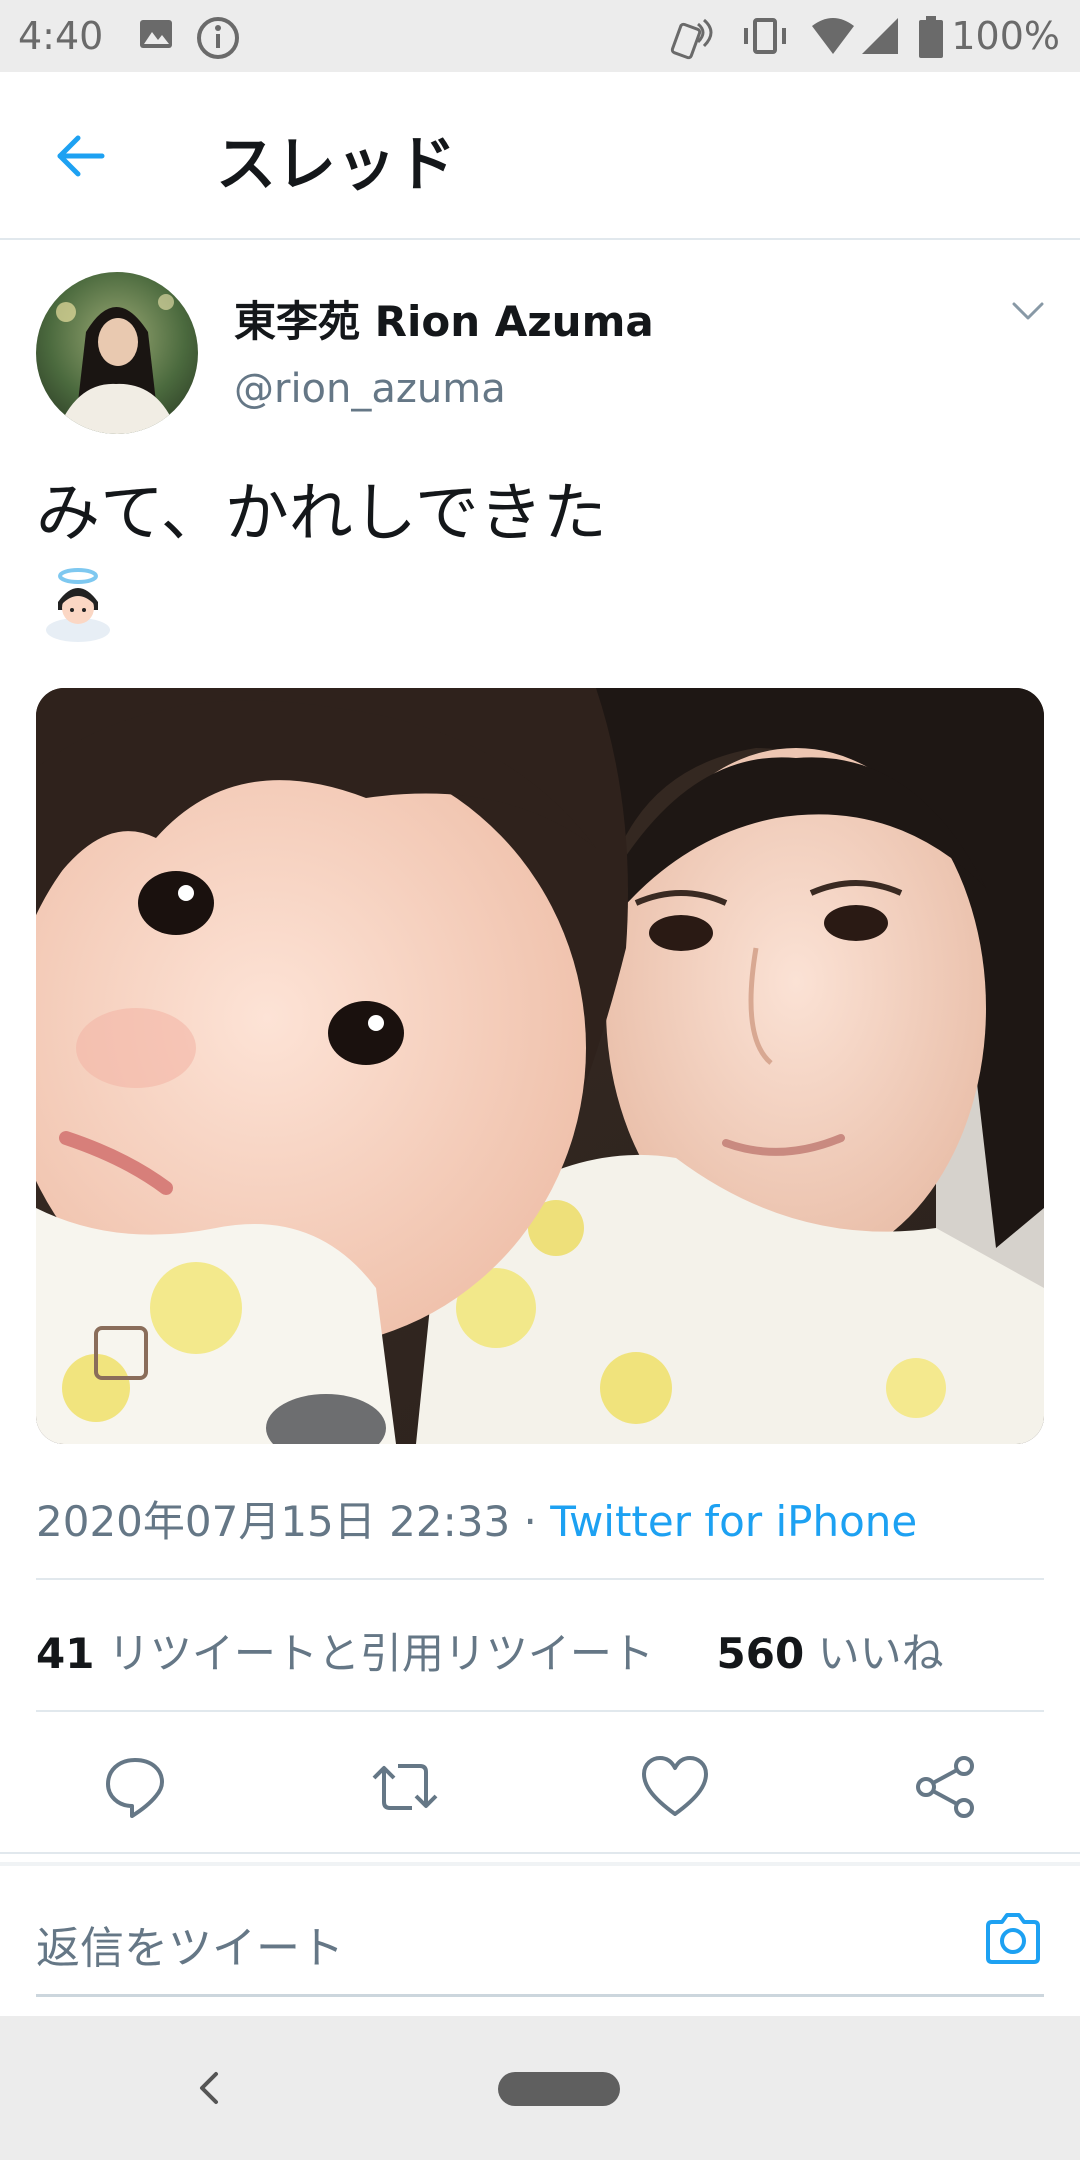 This screenshot has height=2160, width=1080. Describe the element at coordinates (931, 37) in the screenshot. I see `battery-icon` at that location.